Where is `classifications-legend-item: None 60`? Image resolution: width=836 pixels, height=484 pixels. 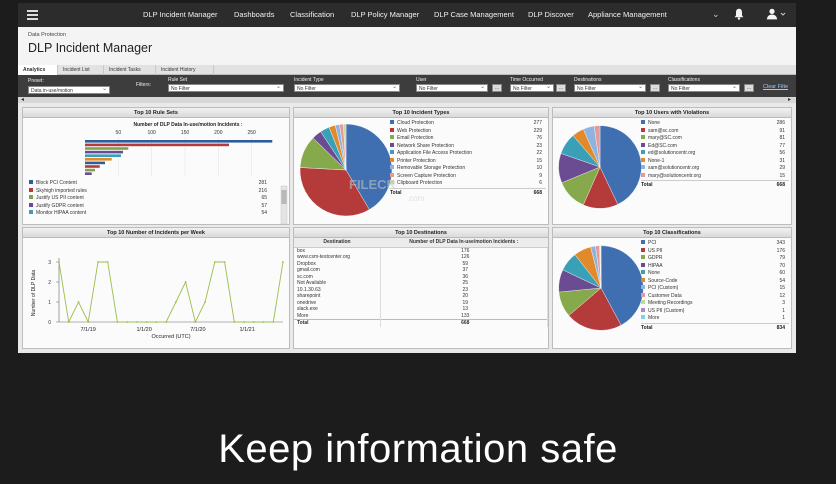
classifications-legend-item: None 60 is located at coordinates (715, 274).